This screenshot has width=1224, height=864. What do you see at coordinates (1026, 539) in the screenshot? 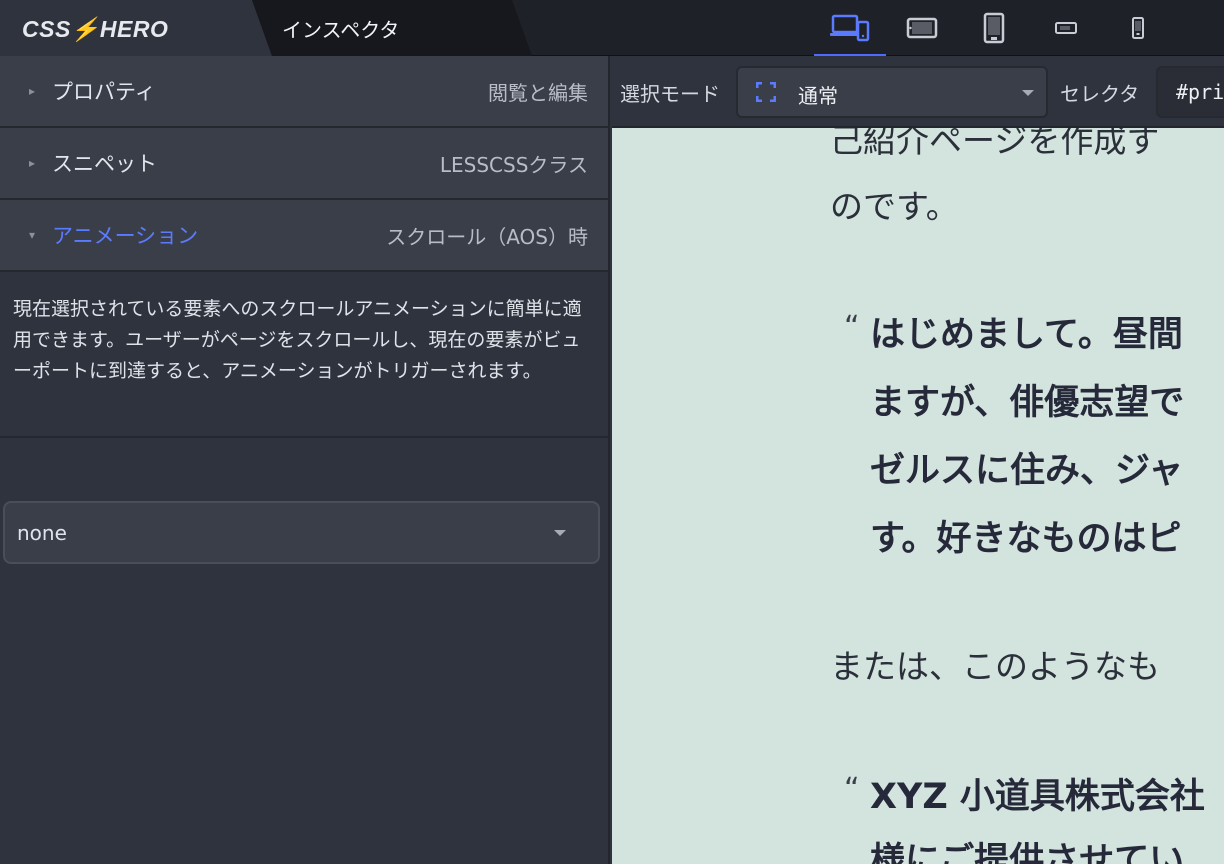
I see `quote-line: す。好きなものはピ` at bounding box center [1026, 539].